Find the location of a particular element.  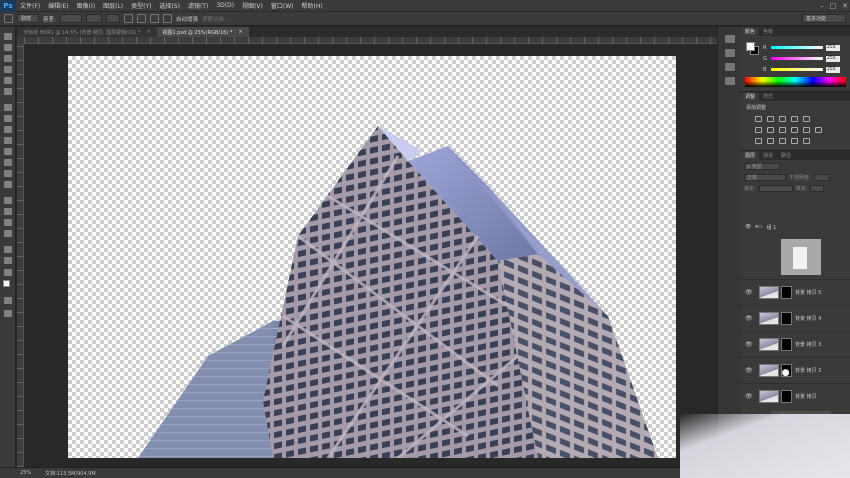

healing-brush-tool-icon is located at coordinates (8, 107).